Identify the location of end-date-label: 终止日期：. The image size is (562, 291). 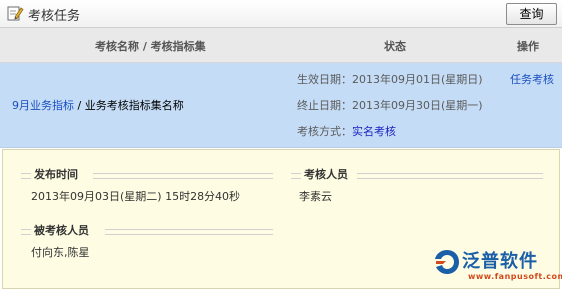
(324, 105).